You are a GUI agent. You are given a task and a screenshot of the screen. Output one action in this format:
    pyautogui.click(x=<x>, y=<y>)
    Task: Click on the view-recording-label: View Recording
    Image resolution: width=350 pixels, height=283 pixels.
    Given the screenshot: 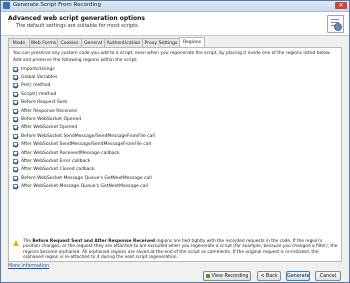 What is the action you would take?
    pyautogui.click(x=230, y=276)
    